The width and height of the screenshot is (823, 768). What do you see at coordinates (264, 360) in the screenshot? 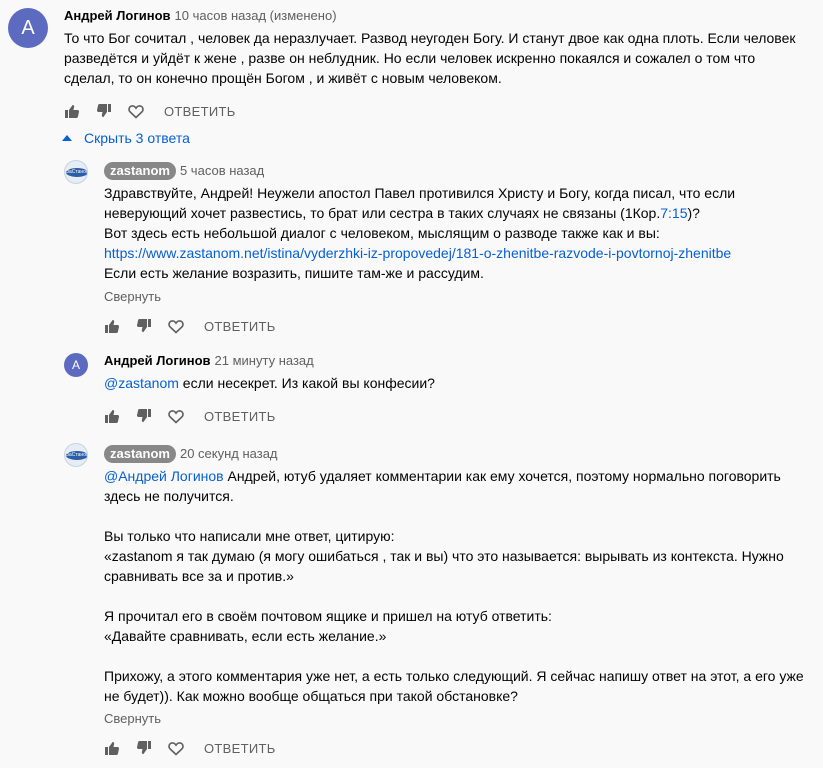
I see `timestamp: 21 минуту назад` at bounding box center [264, 360].